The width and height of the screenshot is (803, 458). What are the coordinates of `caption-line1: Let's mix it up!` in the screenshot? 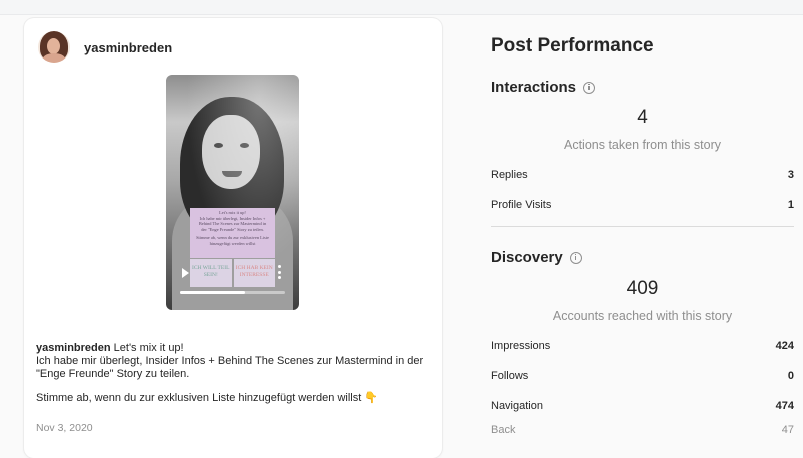 It's located at (147, 348).